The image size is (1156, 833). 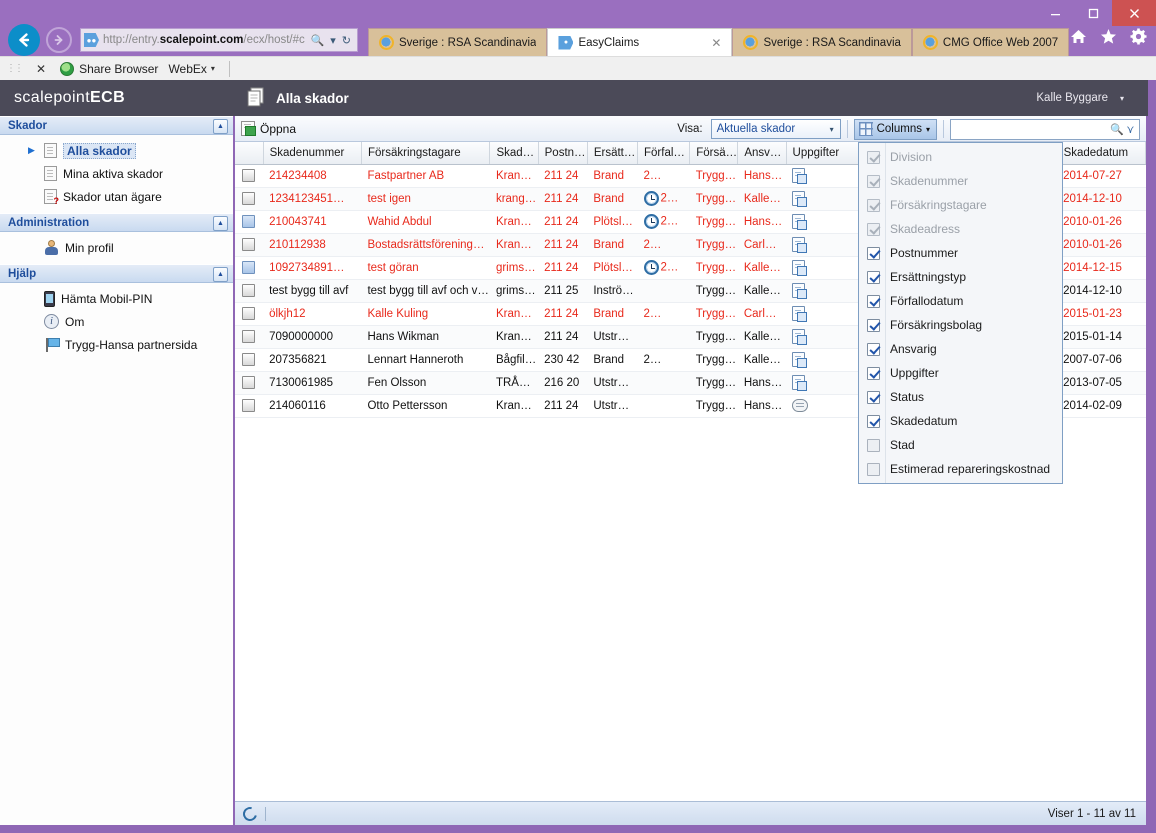 What do you see at coordinates (960, 325) in the screenshot?
I see `columns-menu-item: Försäkringsbolag` at bounding box center [960, 325].